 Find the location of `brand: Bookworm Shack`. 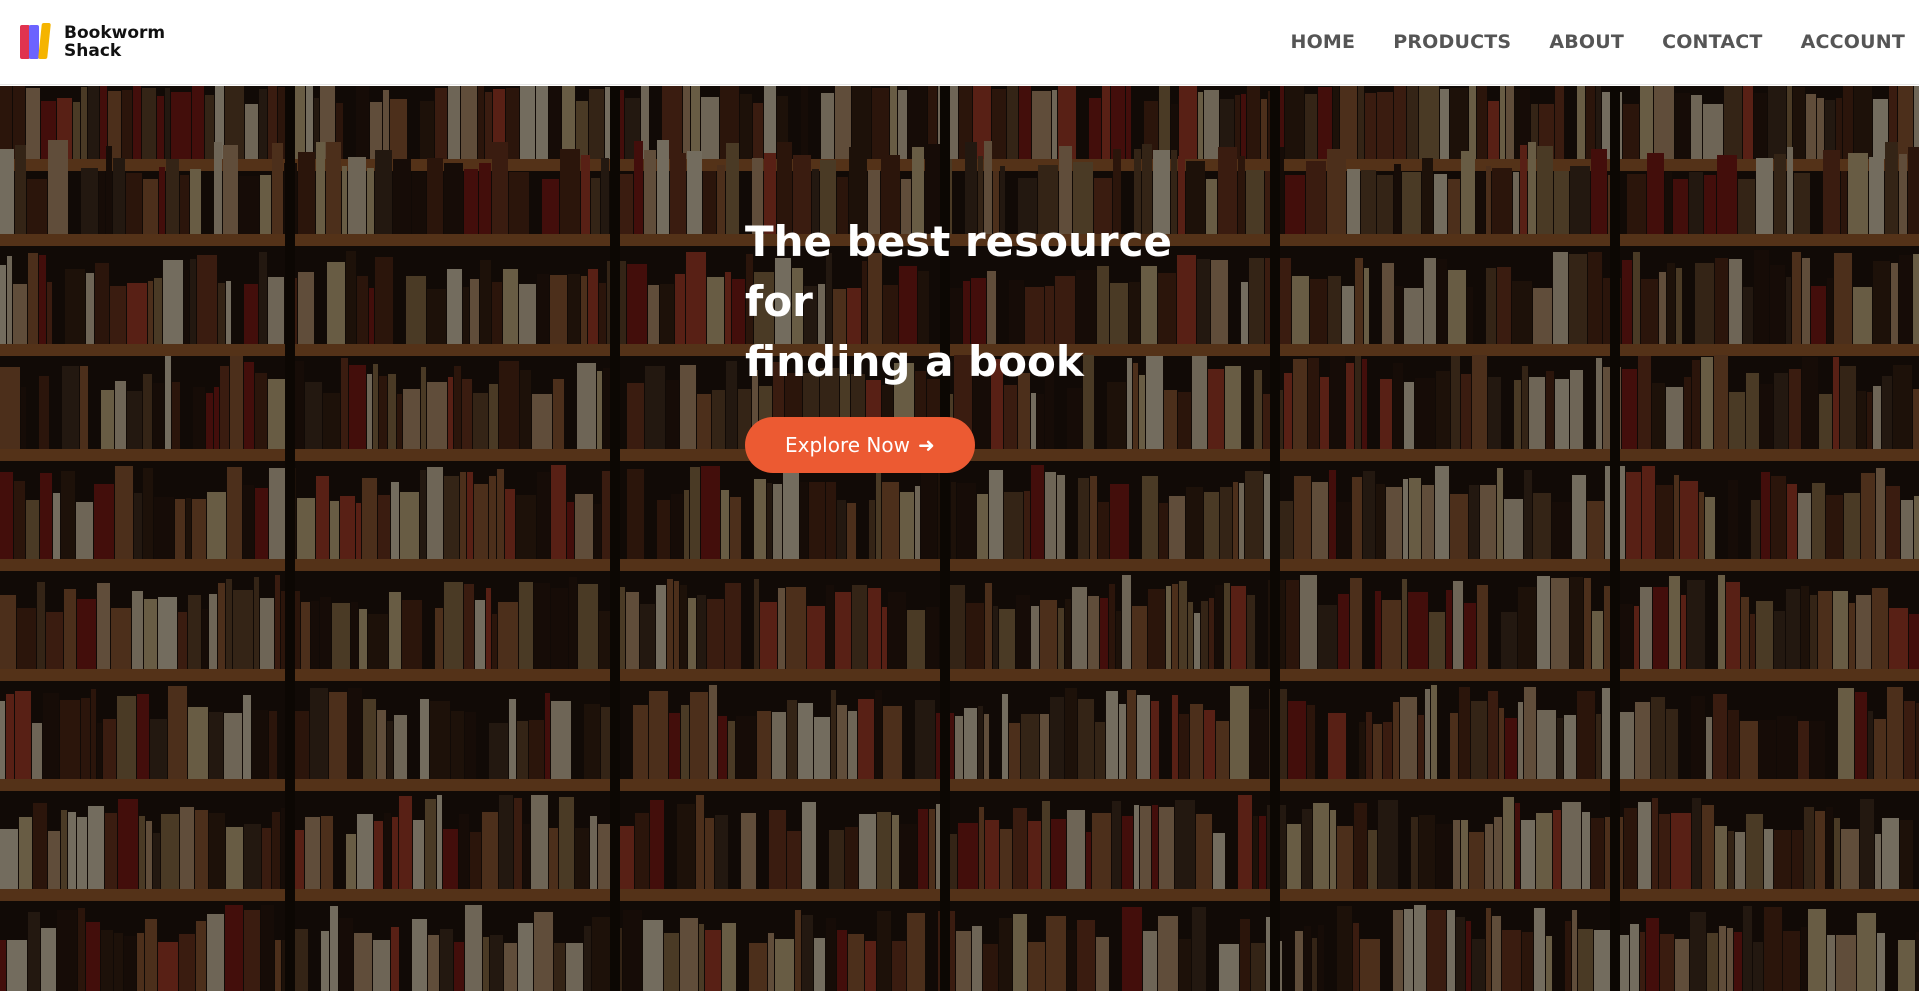

brand: Bookworm Shack is located at coordinates (93, 42).